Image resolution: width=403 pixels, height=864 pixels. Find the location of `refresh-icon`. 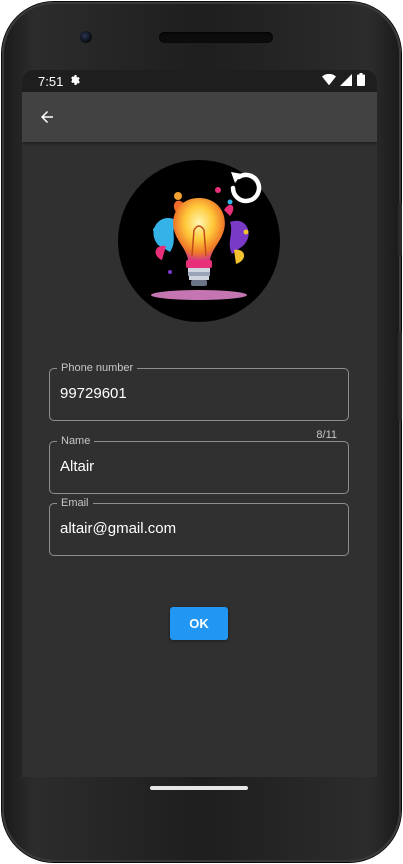

refresh-icon is located at coordinates (246, 188).